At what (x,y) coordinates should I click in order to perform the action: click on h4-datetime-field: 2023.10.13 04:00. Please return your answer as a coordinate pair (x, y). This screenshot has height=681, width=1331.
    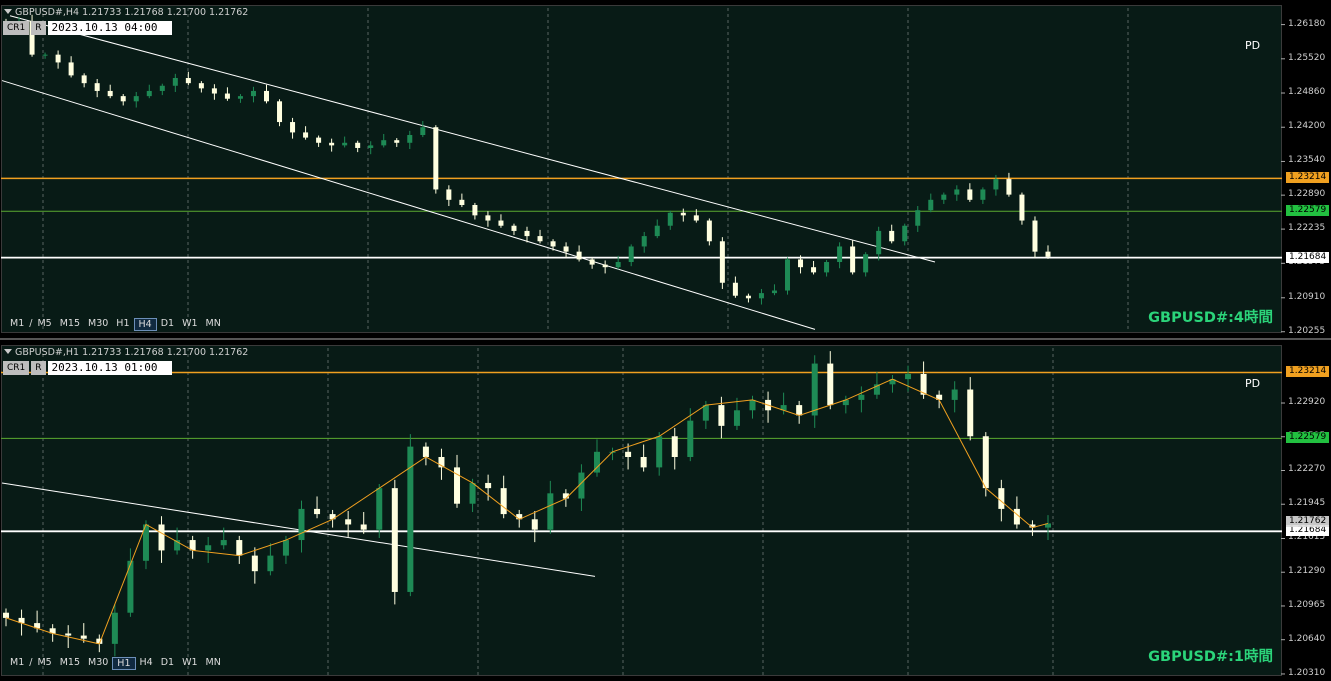
    Looking at the image, I should click on (109, 28).